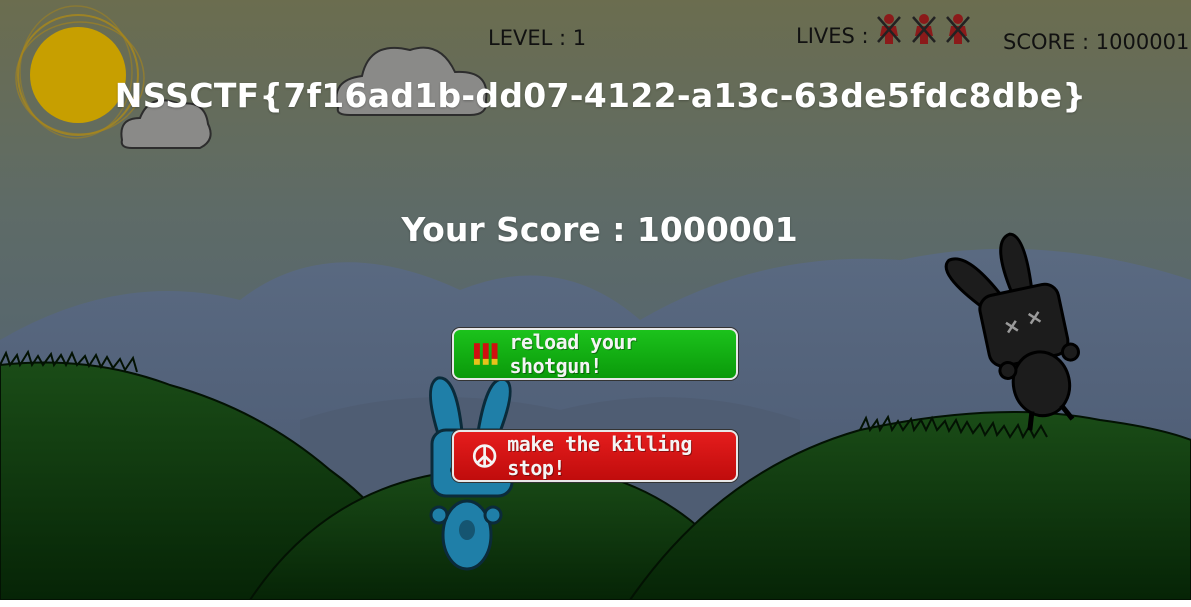 This screenshot has height=607, width=1191. I want to click on peace-sign-icon, so click(484, 456).